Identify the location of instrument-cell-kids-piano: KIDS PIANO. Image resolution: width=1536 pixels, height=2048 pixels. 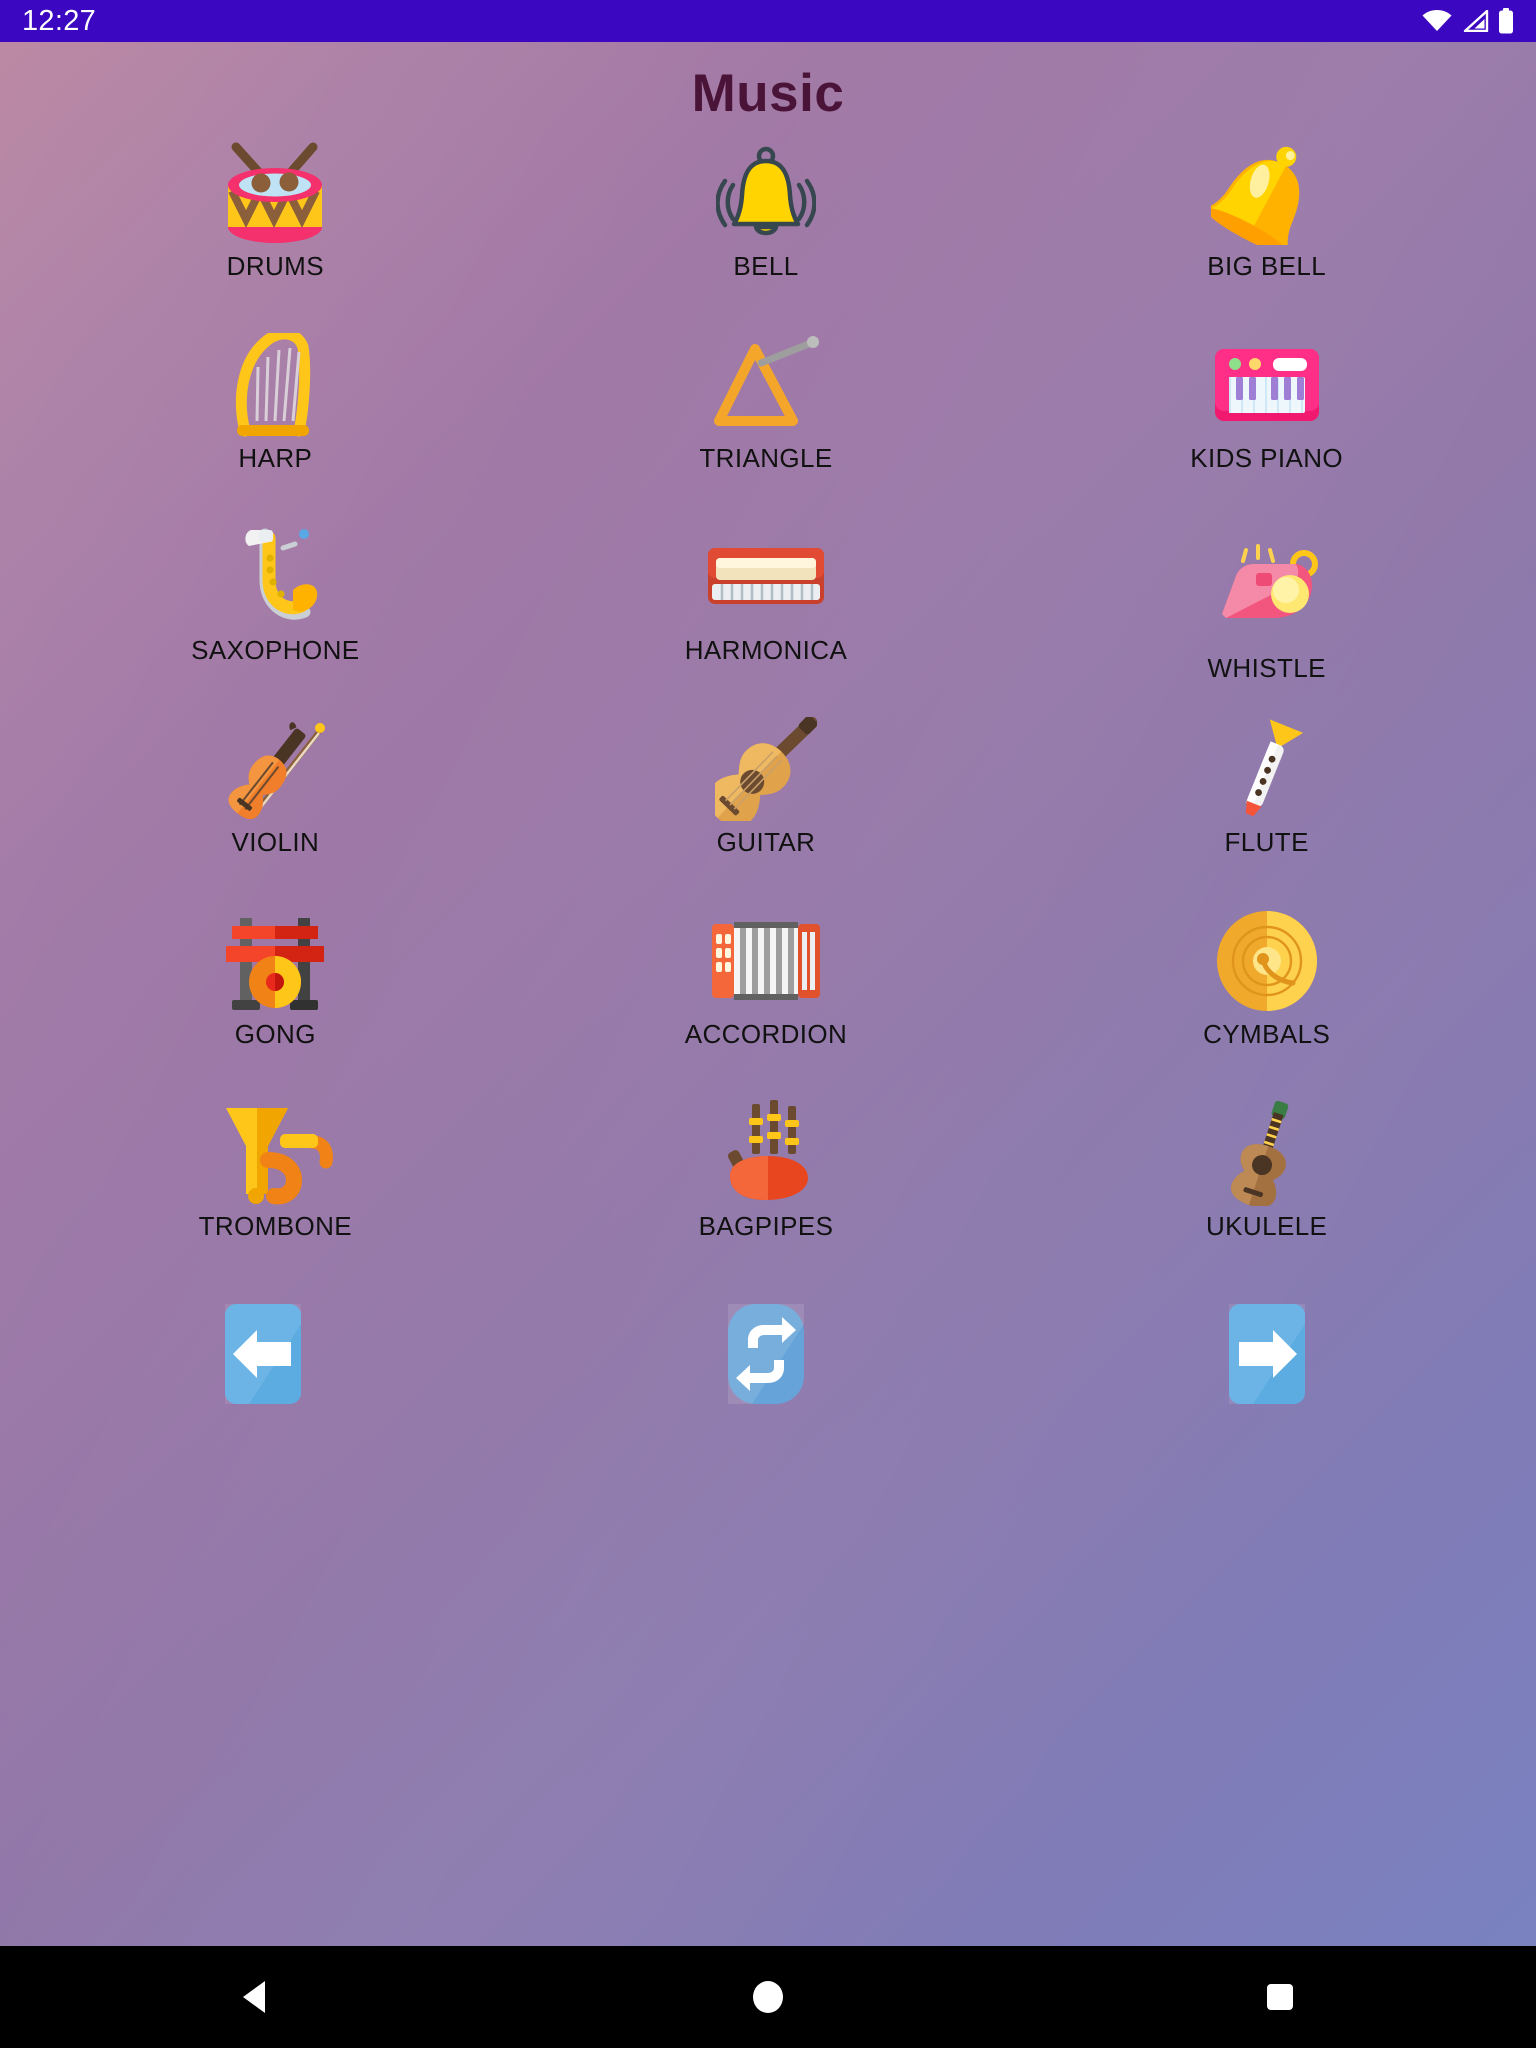
(1266, 424).